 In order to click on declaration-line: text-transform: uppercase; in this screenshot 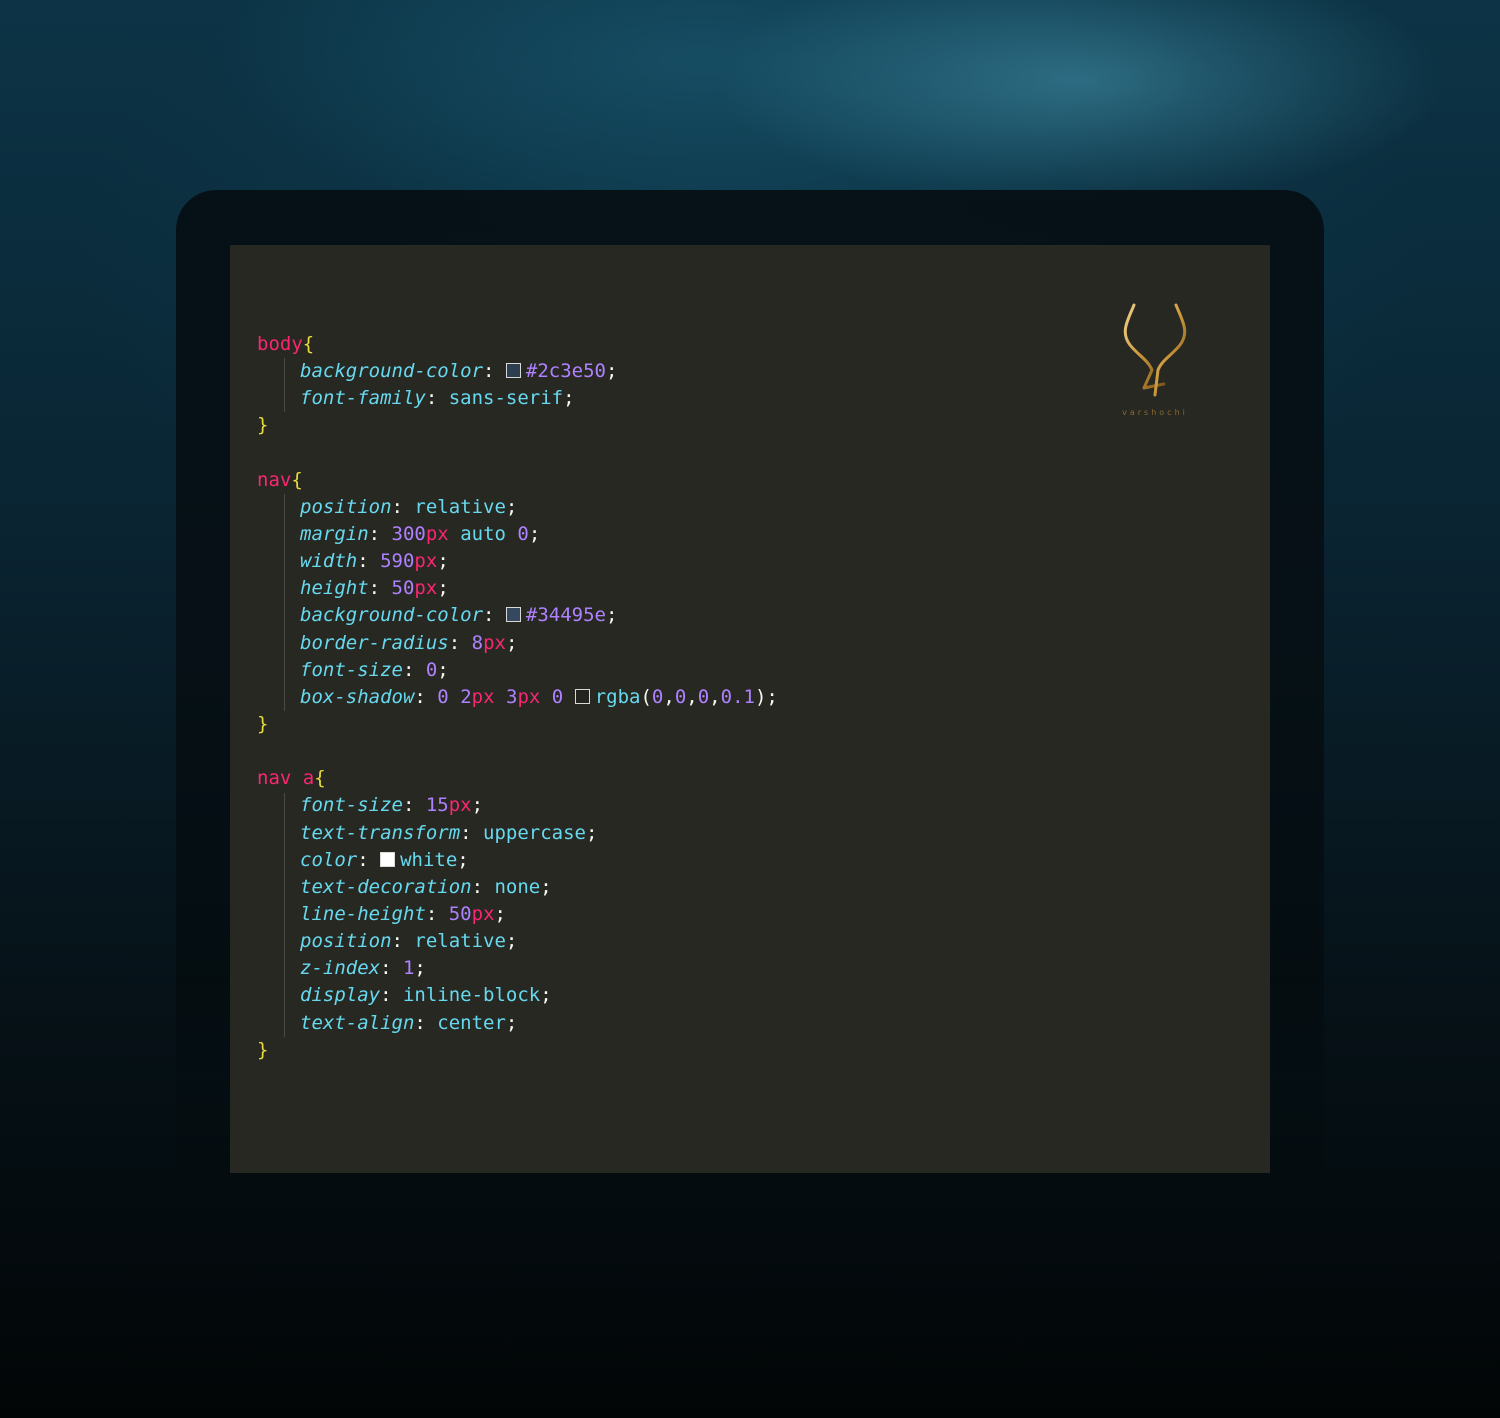, I will do `click(517, 833)`.